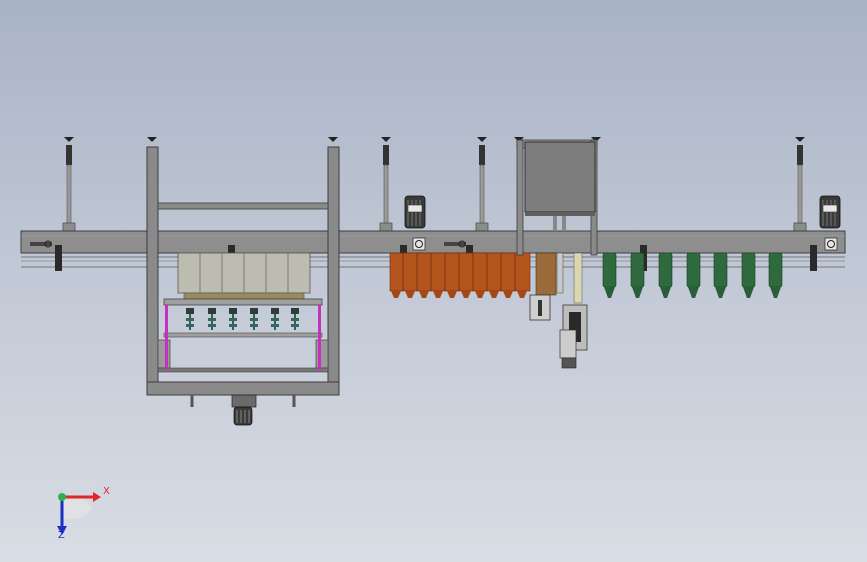 The height and width of the screenshot is (562, 867). I want to click on triad-icon, so click(79, 513).